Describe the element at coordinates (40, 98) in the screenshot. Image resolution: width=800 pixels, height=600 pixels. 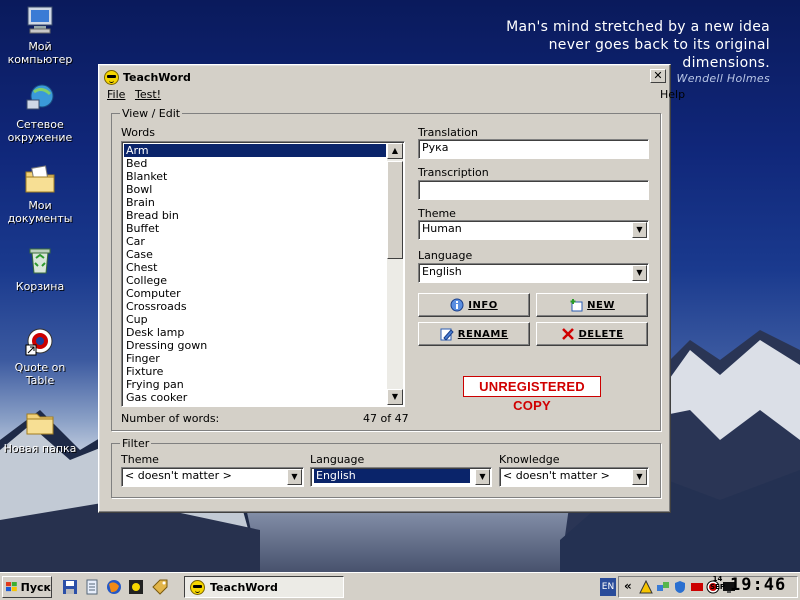
I see `network-icon` at that location.